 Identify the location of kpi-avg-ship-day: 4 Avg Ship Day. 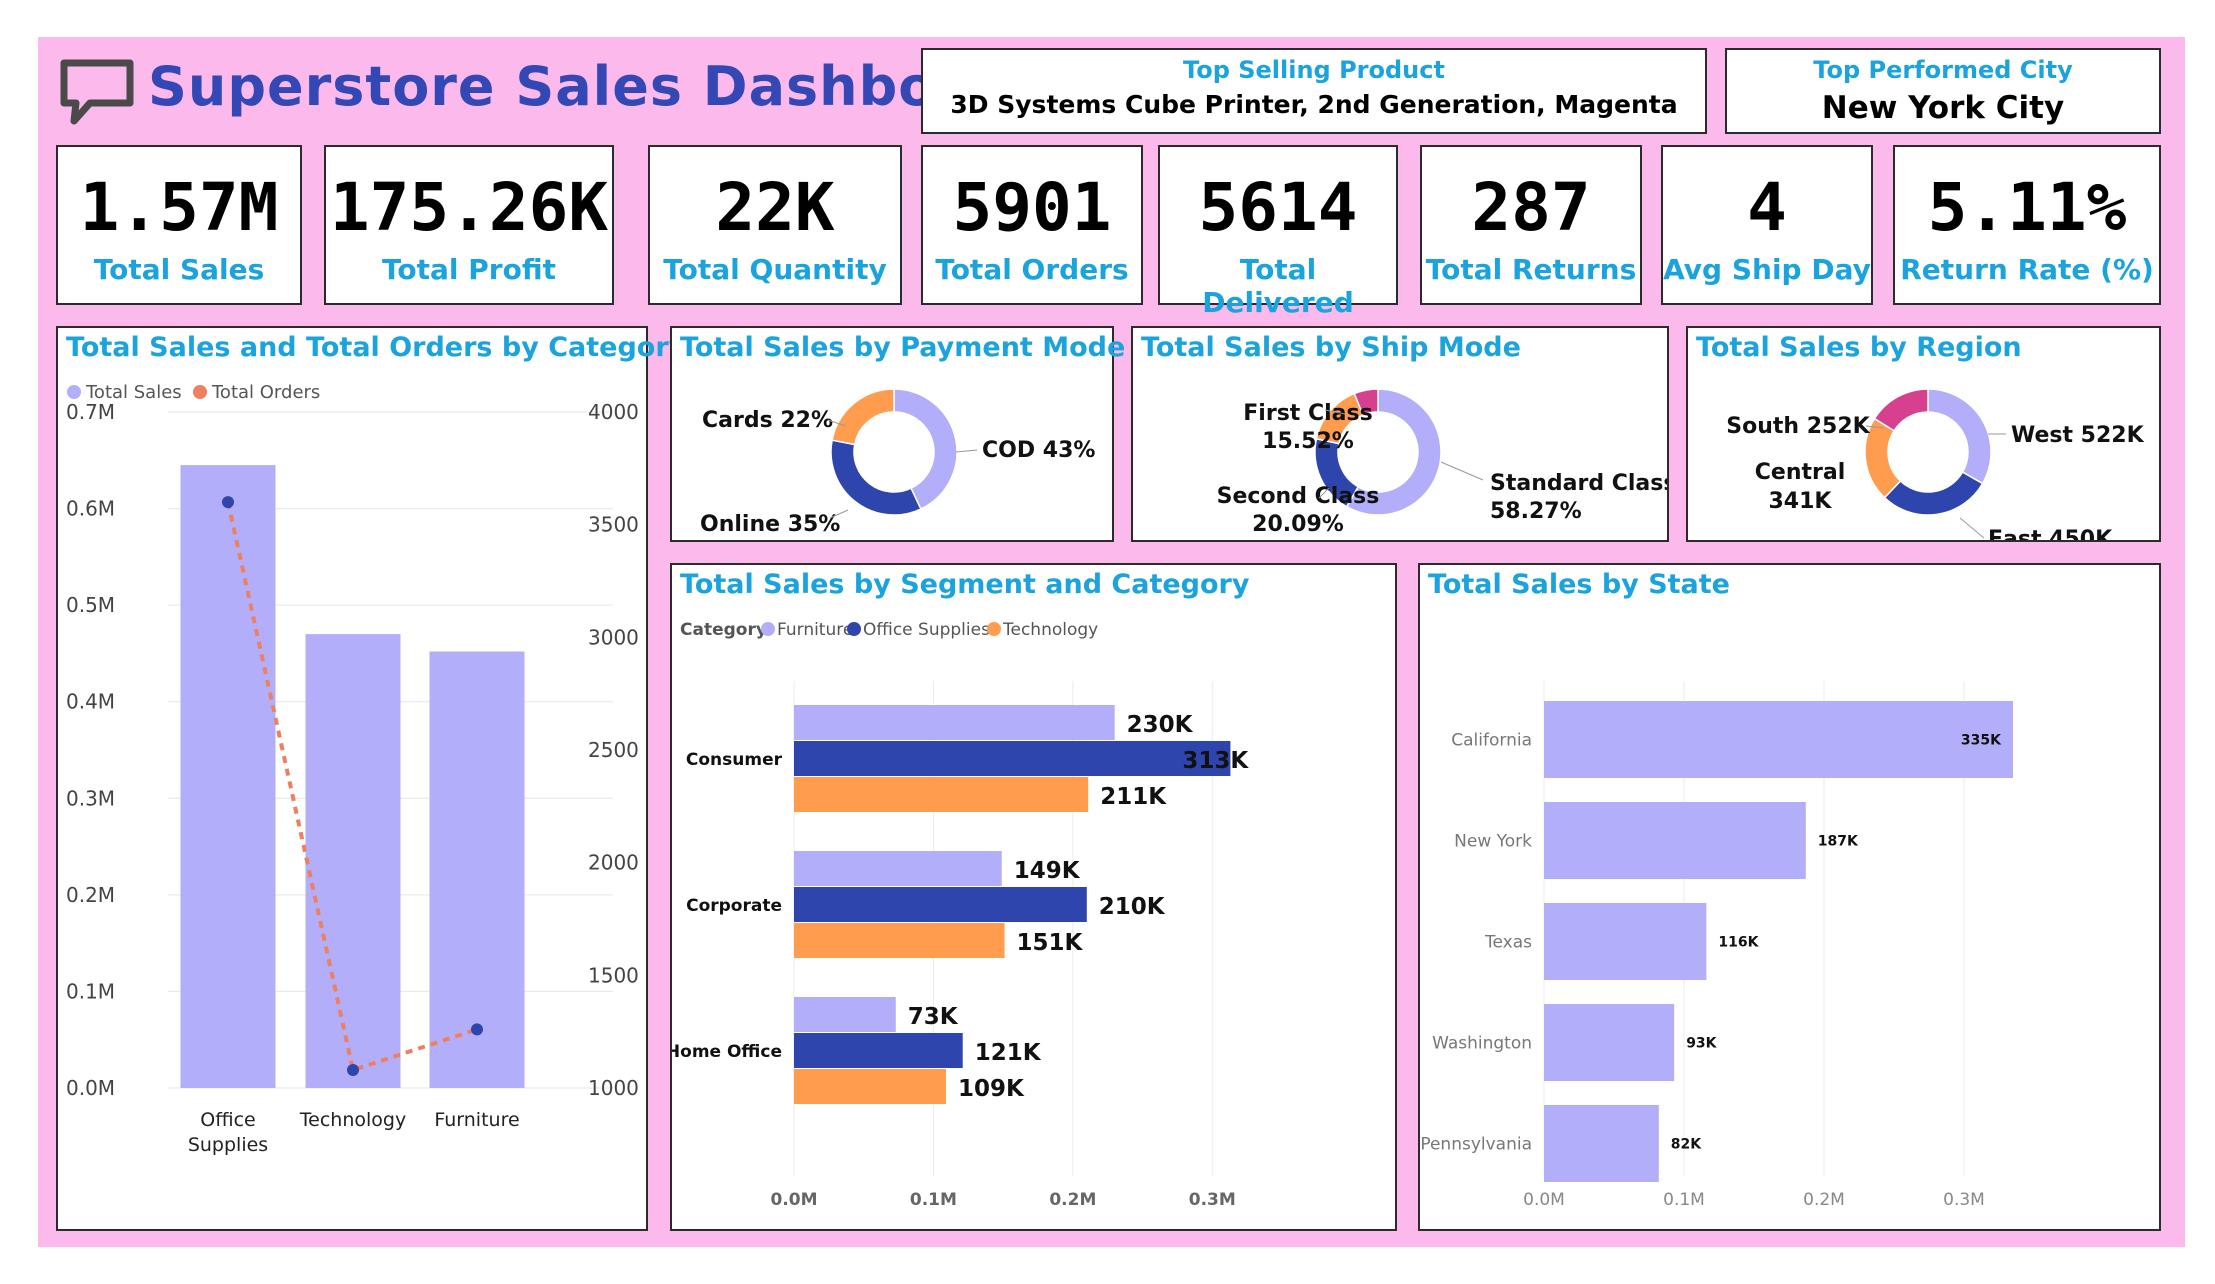
(1767, 225).